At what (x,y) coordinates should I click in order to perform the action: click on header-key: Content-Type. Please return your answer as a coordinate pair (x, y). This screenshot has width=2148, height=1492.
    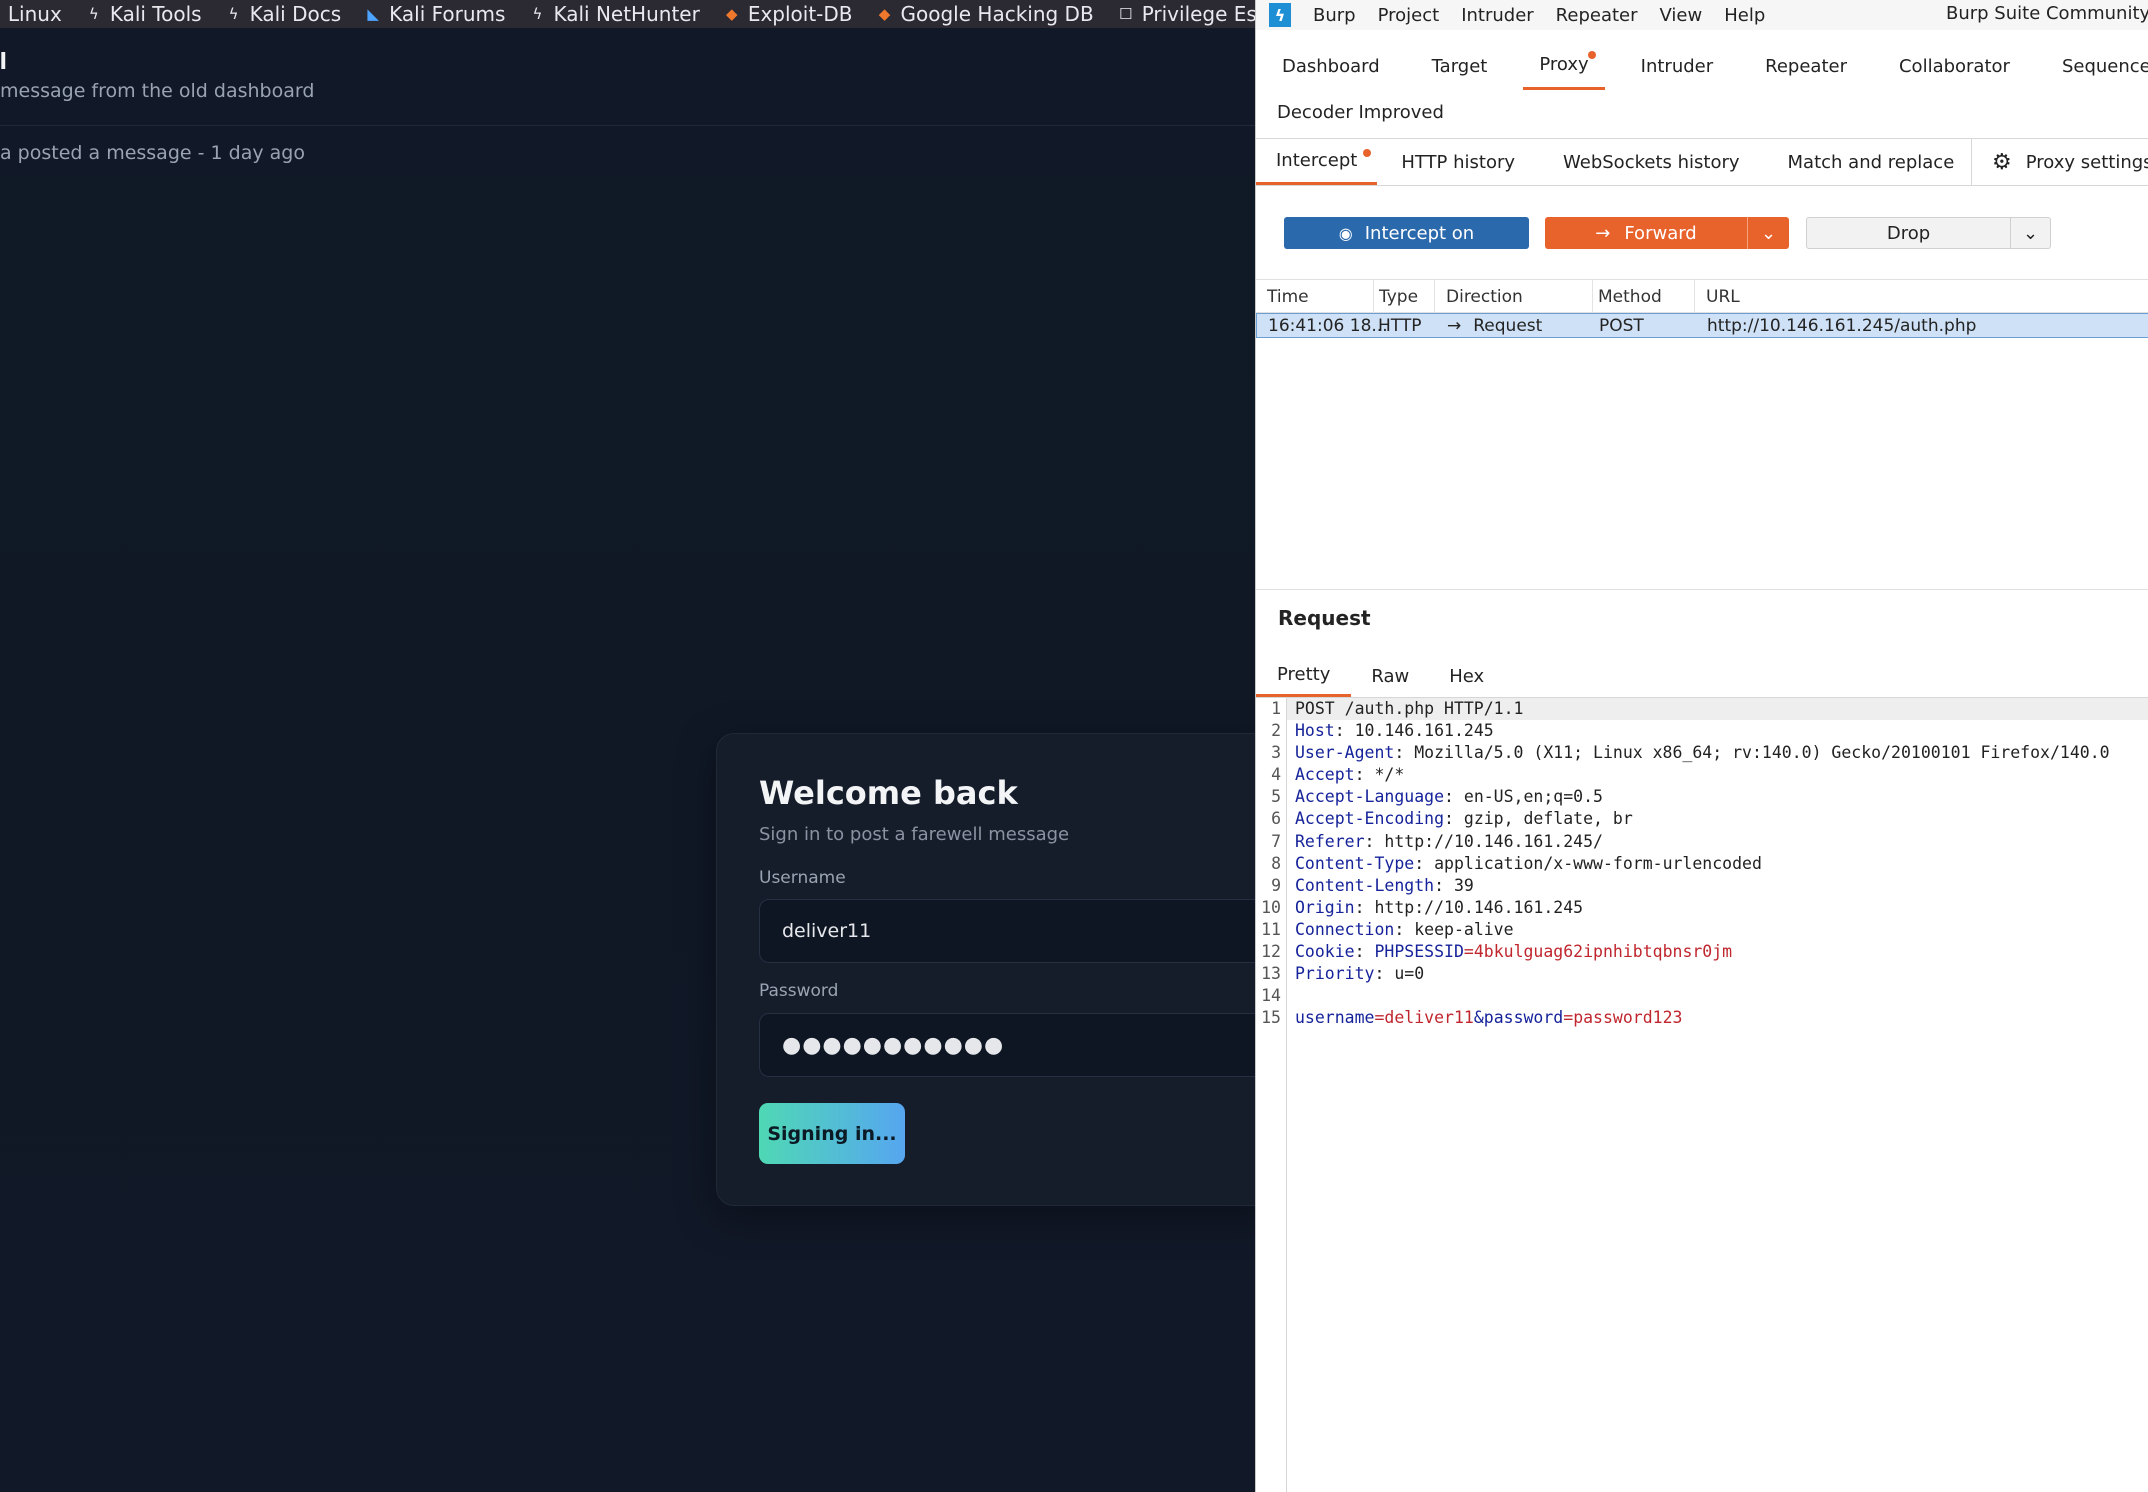
    Looking at the image, I should click on (1355, 863).